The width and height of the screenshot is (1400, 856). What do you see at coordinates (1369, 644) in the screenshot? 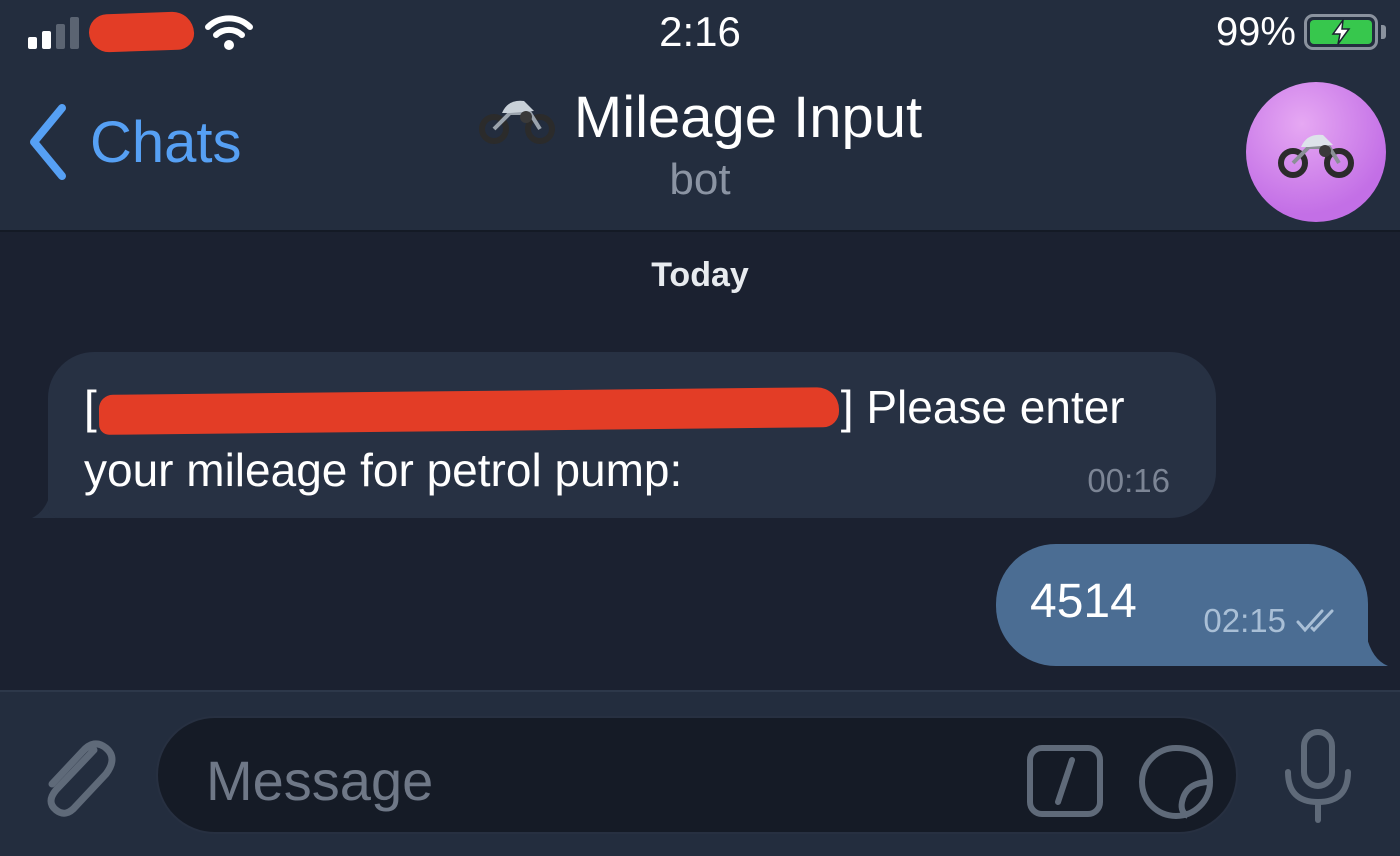
I see `outgoing-bubble-tail` at bounding box center [1369, 644].